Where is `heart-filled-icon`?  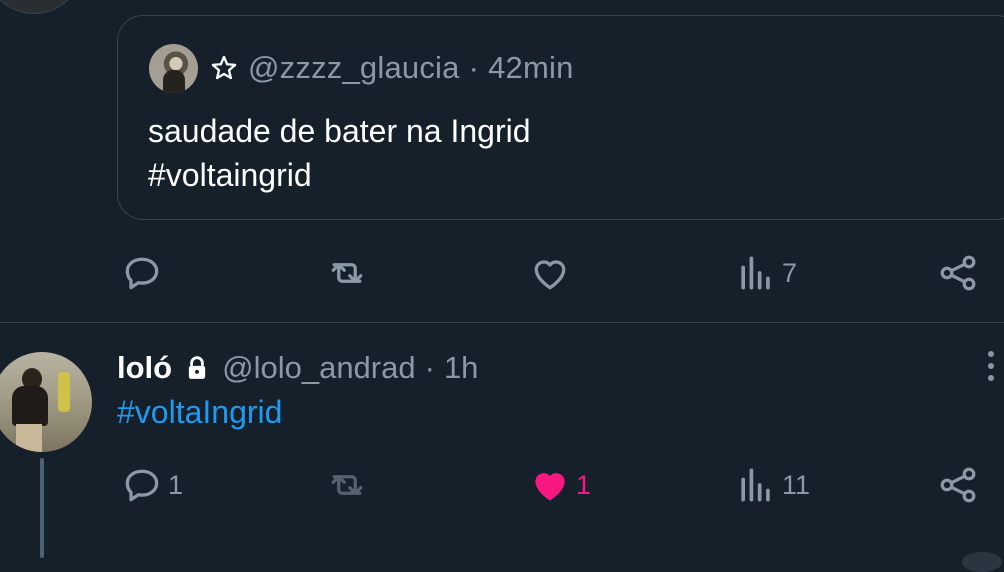
heart-filled-icon is located at coordinates (550, 487).